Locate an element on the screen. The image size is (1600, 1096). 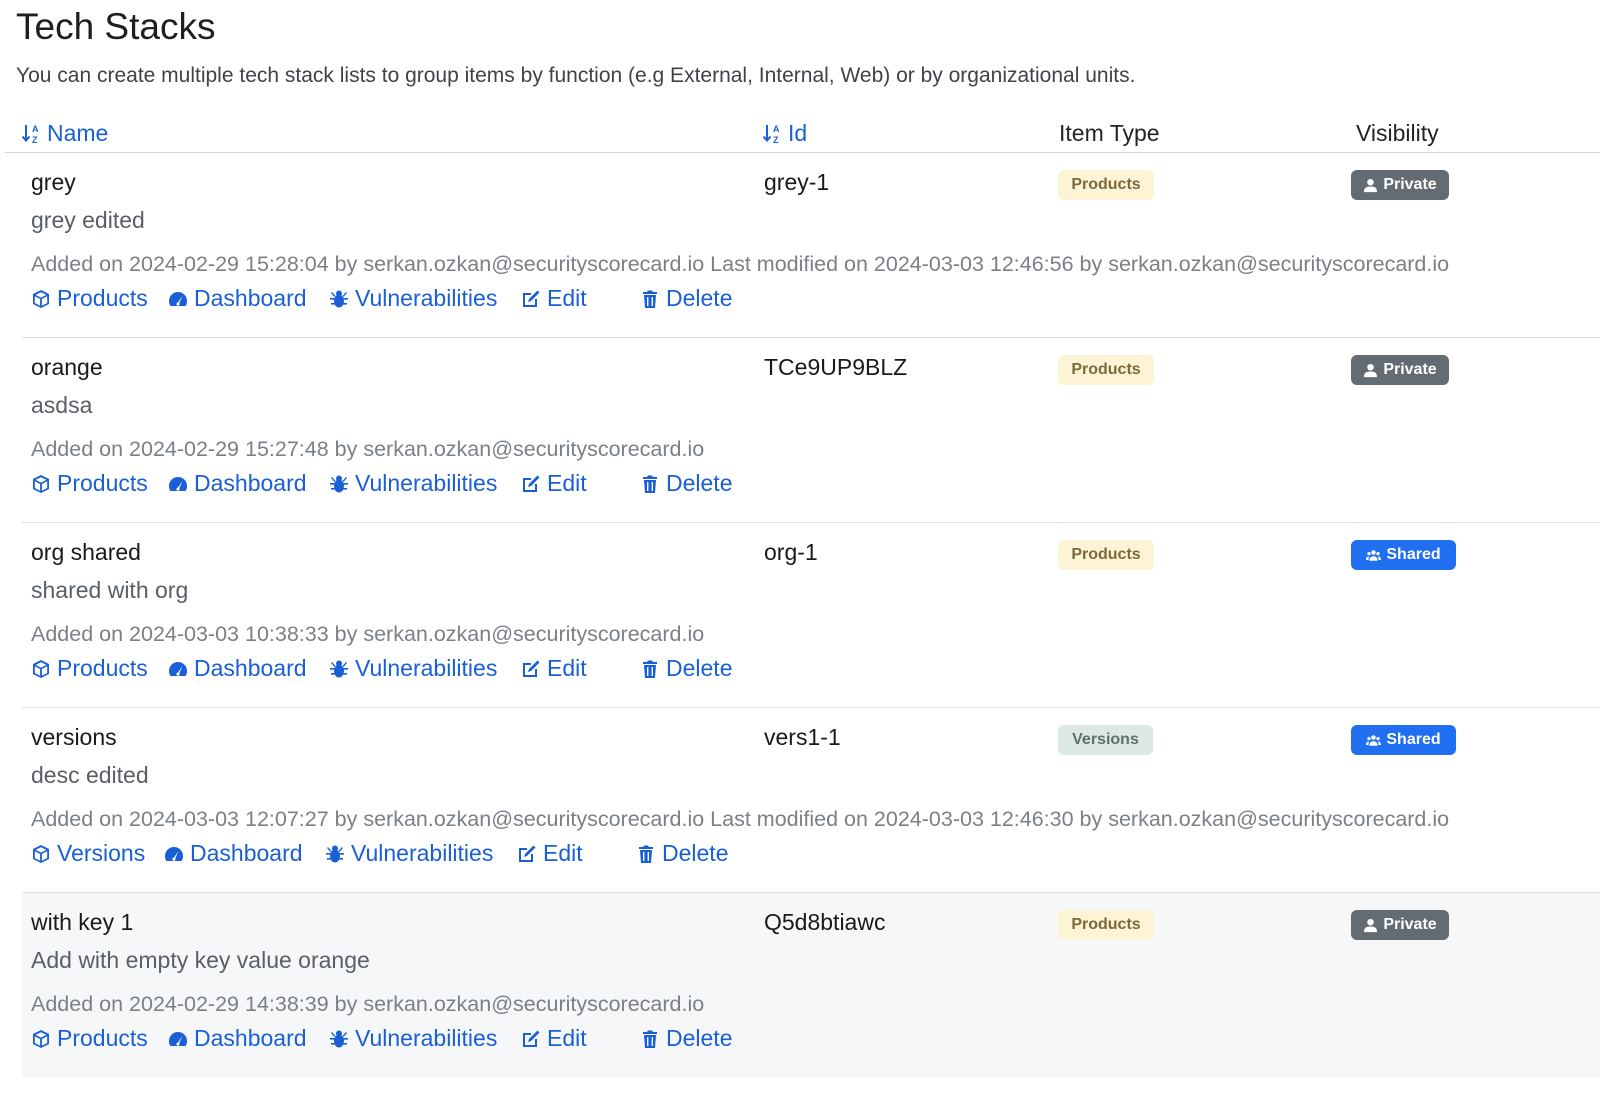
visibility-badge: Shared is located at coordinates (1403, 555).